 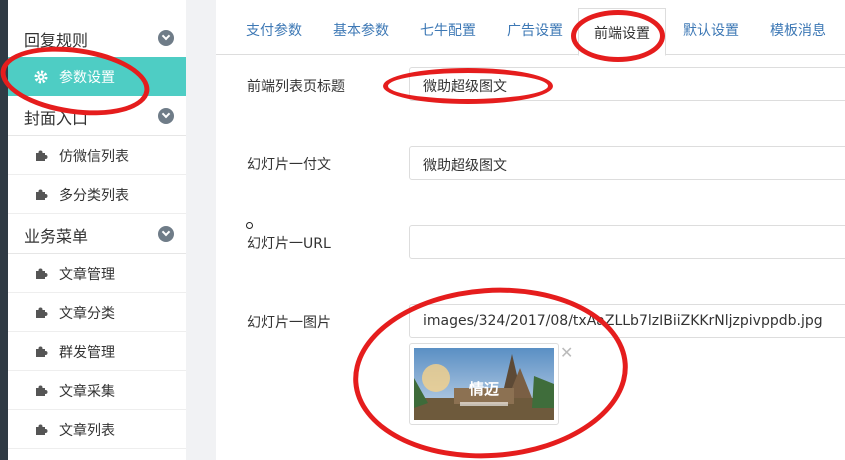 I want to click on sidebar-item-mass-send: 群发管理, so click(x=97, y=351).